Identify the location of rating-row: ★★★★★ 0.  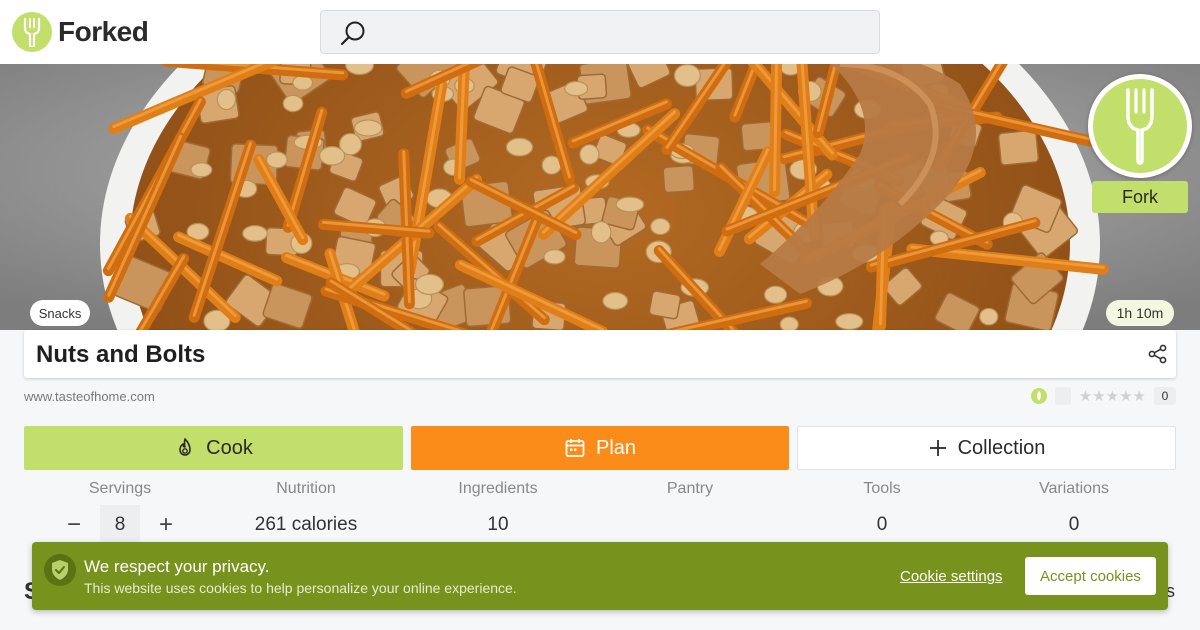
(1103, 396).